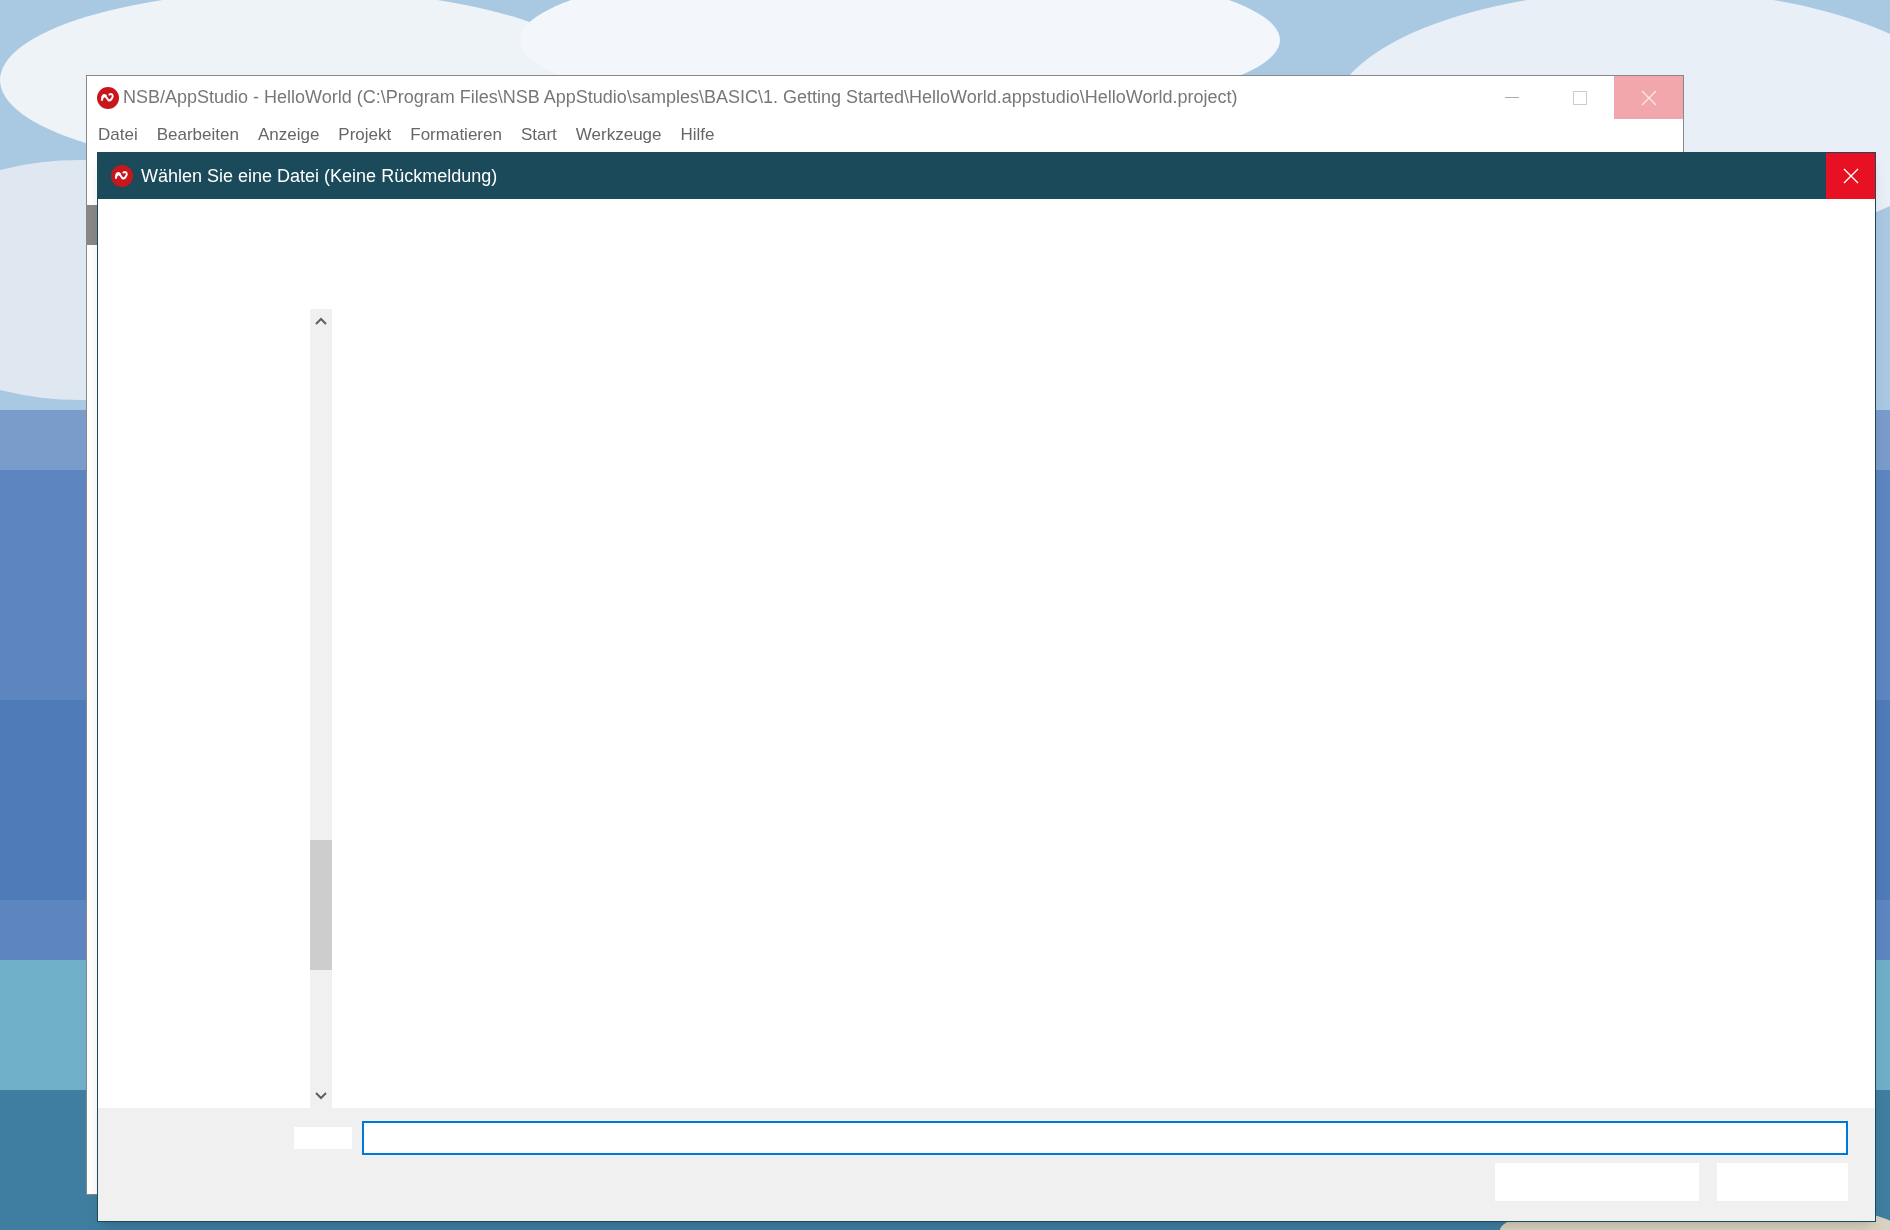 This screenshot has width=1890, height=1230. Describe the element at coordinates (321, 1096) in the screenshot. I see `scroll-down-icon` at that location.